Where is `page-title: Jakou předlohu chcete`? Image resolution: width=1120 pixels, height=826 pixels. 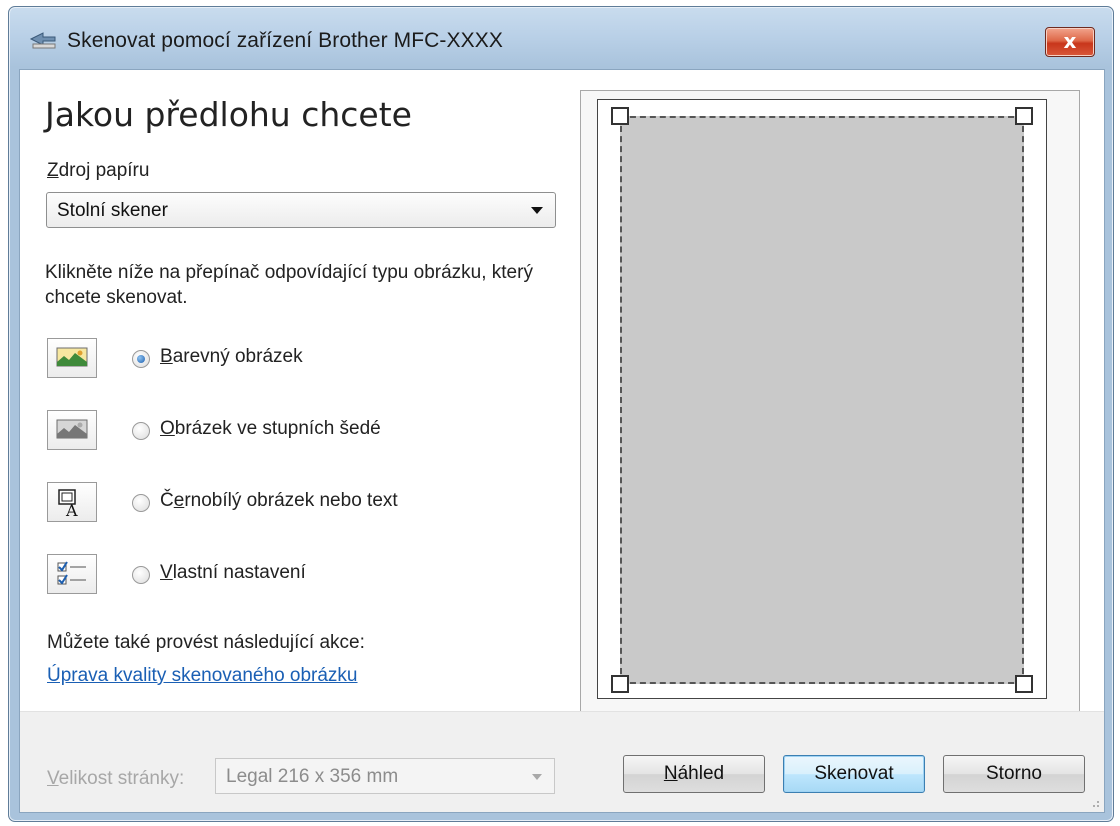 page-title: Jakou předlohu chcete is located at coordinates (228, 114).